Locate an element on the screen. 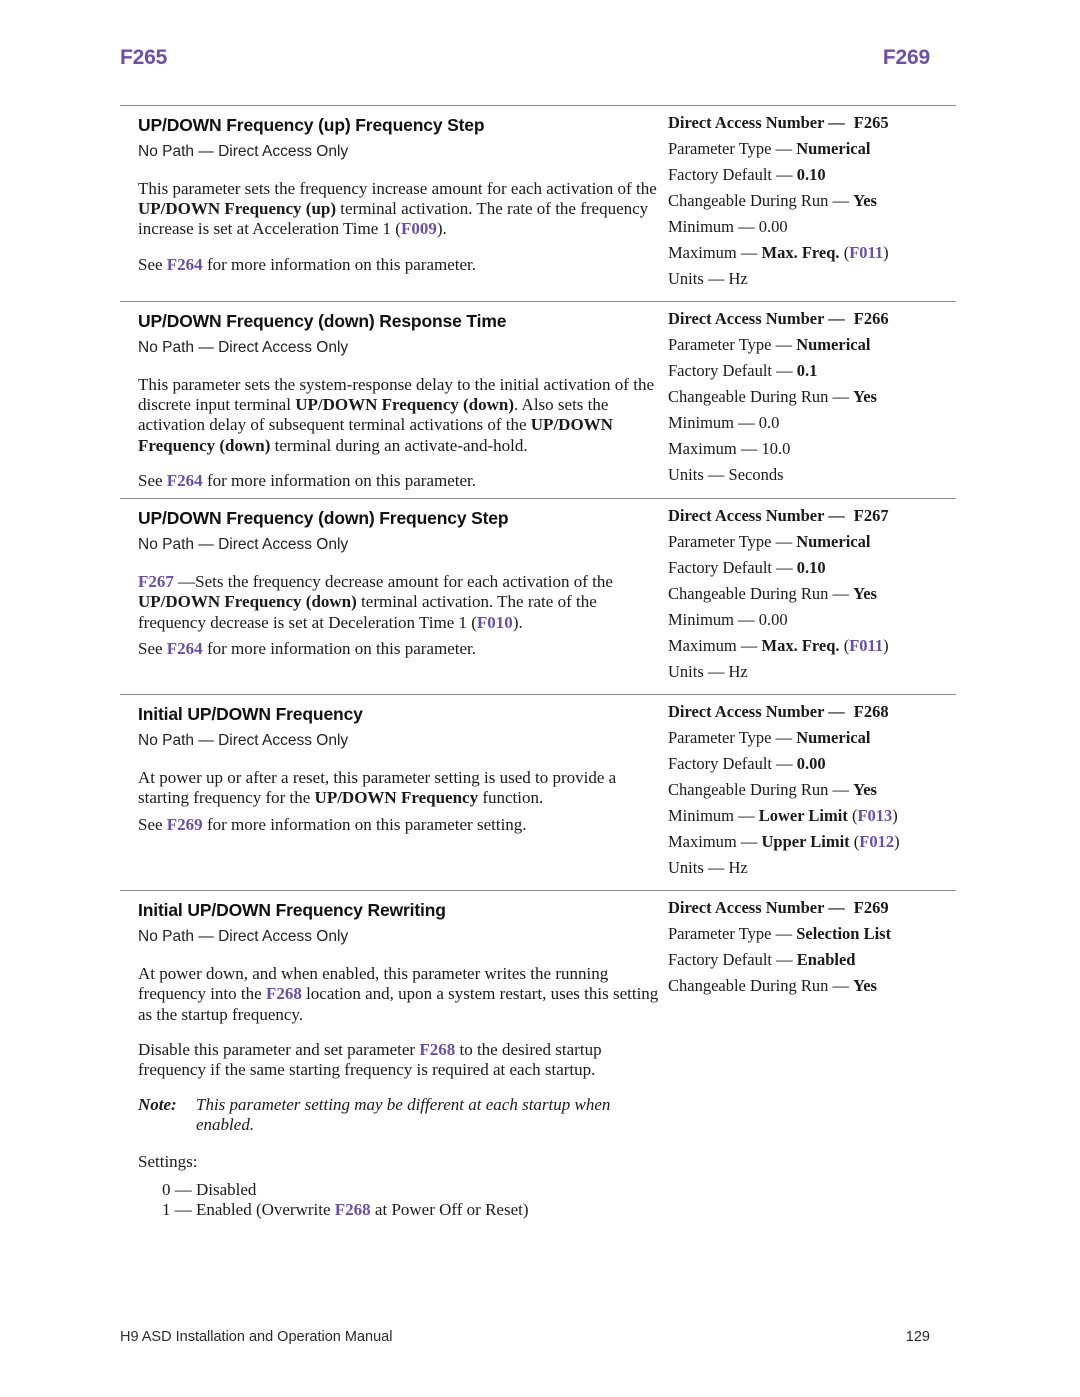  running-head-right: F269 is located at coordinates (906, 57).